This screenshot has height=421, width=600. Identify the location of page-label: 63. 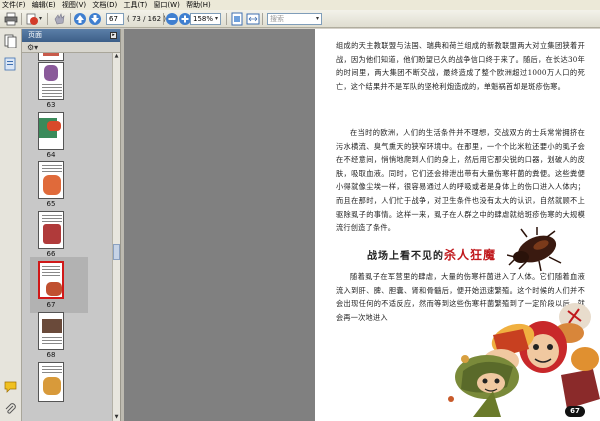
(51, 105).